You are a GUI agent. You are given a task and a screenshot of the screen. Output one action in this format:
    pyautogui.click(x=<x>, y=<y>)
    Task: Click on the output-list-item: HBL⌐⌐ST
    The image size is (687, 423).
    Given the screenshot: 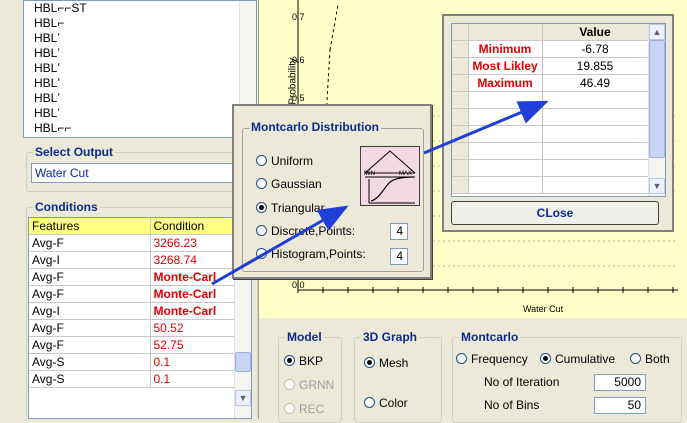 What is the action you would take?
    pyautogui.click(x=134, y=8)
    